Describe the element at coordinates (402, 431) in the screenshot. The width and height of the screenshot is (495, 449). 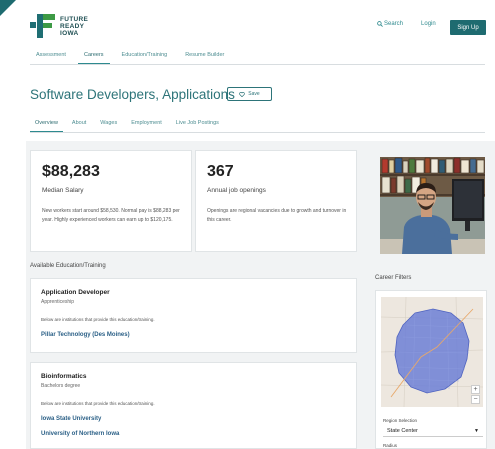
I see `region-select-value: State Center` at that location.